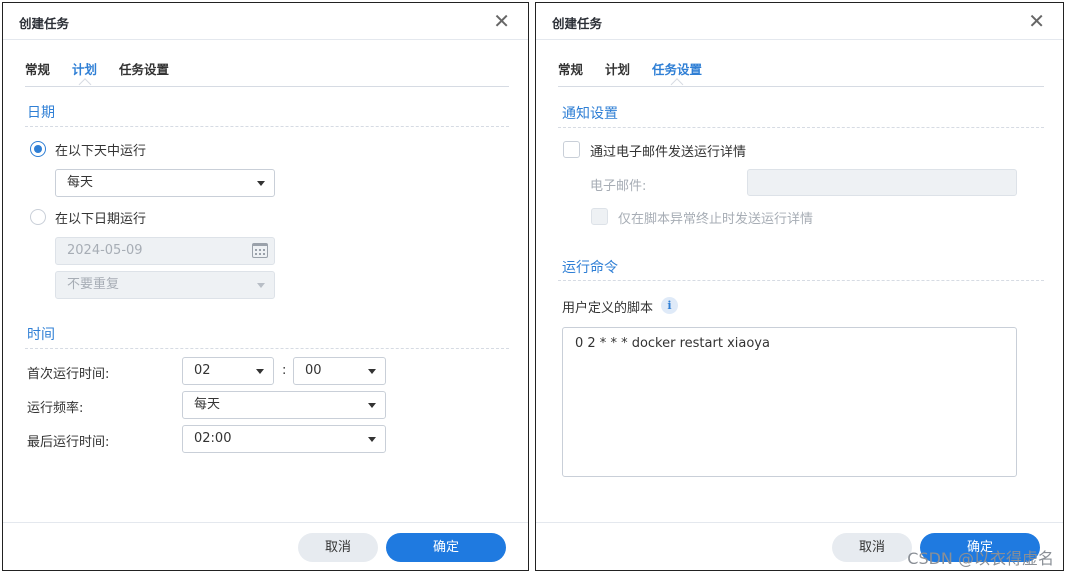  Describe the element at coordinates (284, 405) in the screenshot. I see `frequency-select: 每天` at that location.